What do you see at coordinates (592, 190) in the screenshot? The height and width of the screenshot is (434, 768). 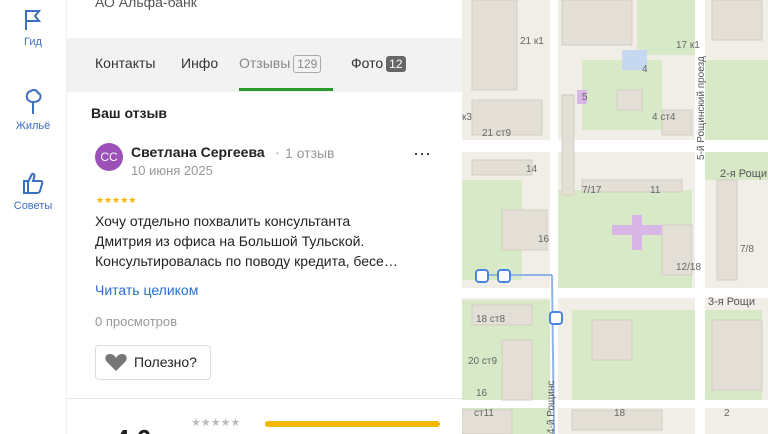 I see `map-label: 7/17` at bounding box center [592, 190].